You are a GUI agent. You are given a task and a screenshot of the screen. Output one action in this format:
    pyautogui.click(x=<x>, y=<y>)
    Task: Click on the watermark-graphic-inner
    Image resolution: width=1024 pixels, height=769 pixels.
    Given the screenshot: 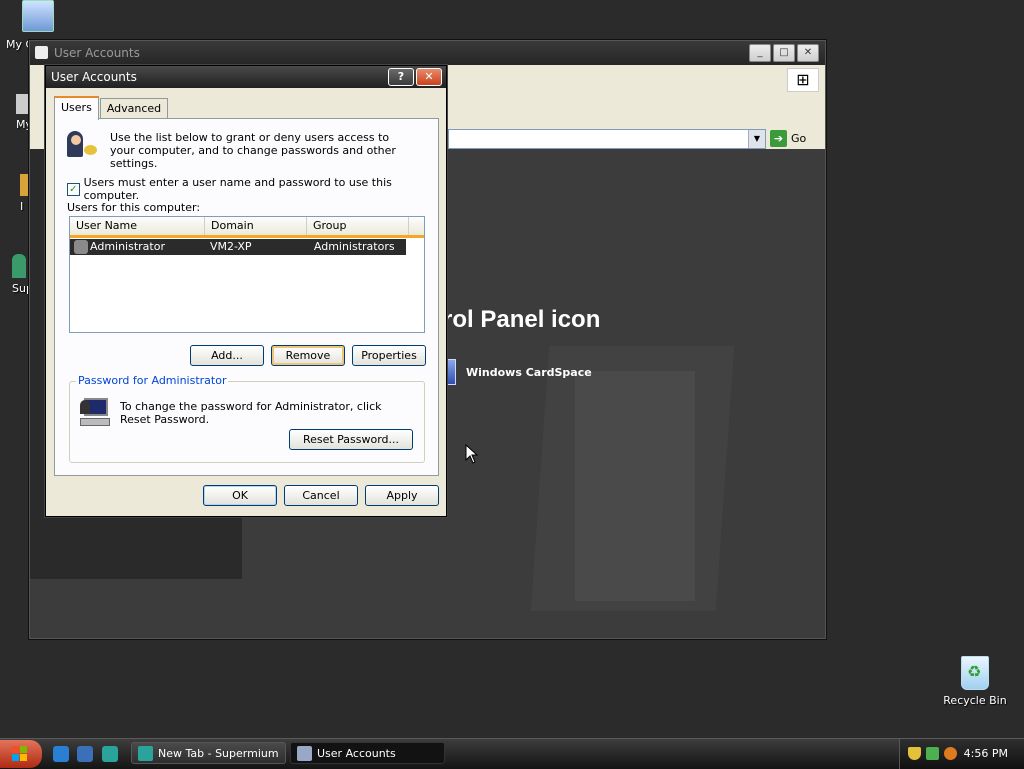 What is the action you would take?
    pyautogui.click(x=635, y=486)
    